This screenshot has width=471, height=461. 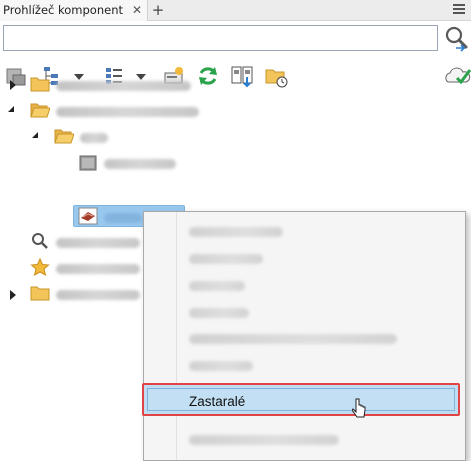 What do you see at coordinates (40, 266) in the screenshot?
I see `star-icon` at bounding box center [40, 266].